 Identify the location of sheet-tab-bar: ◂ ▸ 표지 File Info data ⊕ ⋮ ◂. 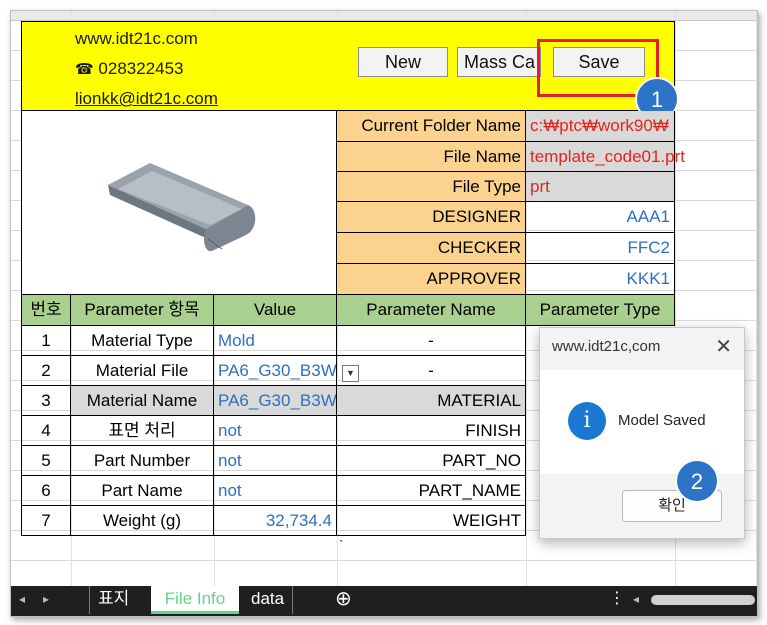
(384, 601).